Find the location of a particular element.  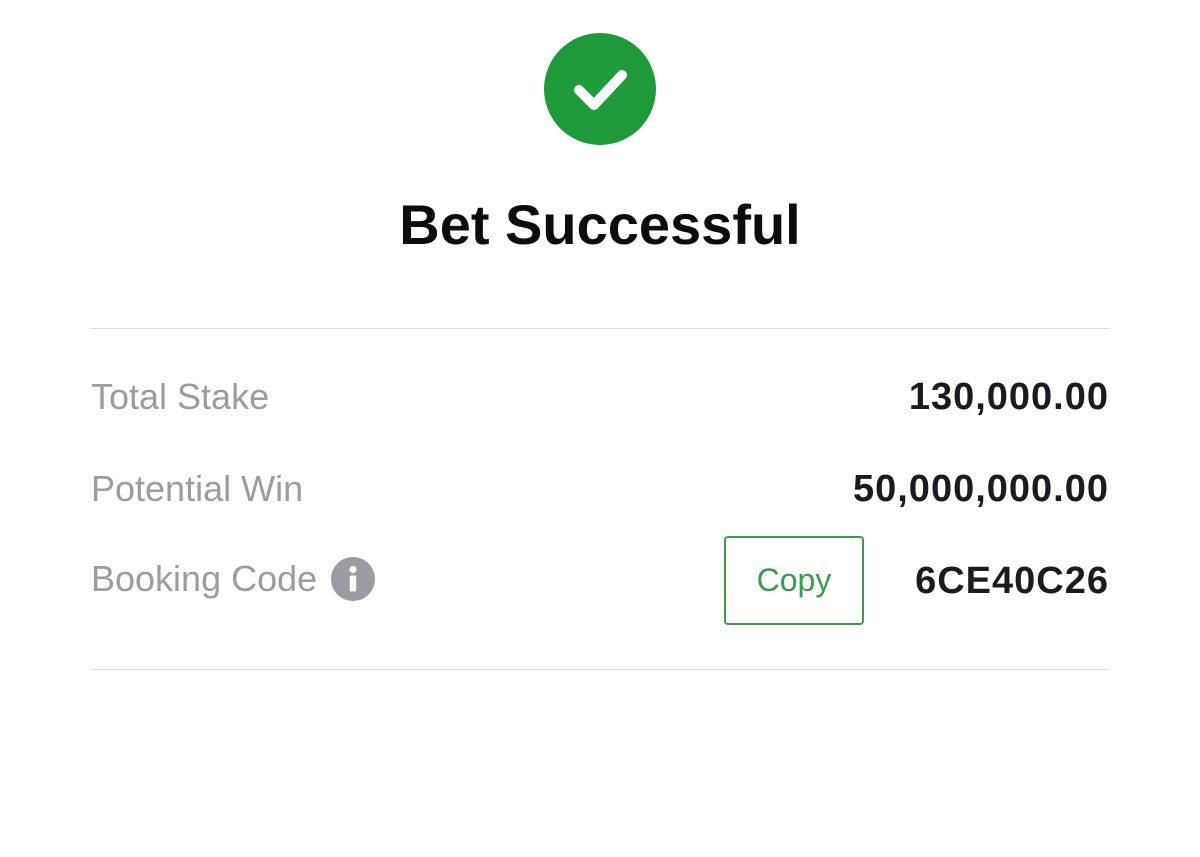

total-stake-value: 130,000.00 is located at coordinates (1008, 397).